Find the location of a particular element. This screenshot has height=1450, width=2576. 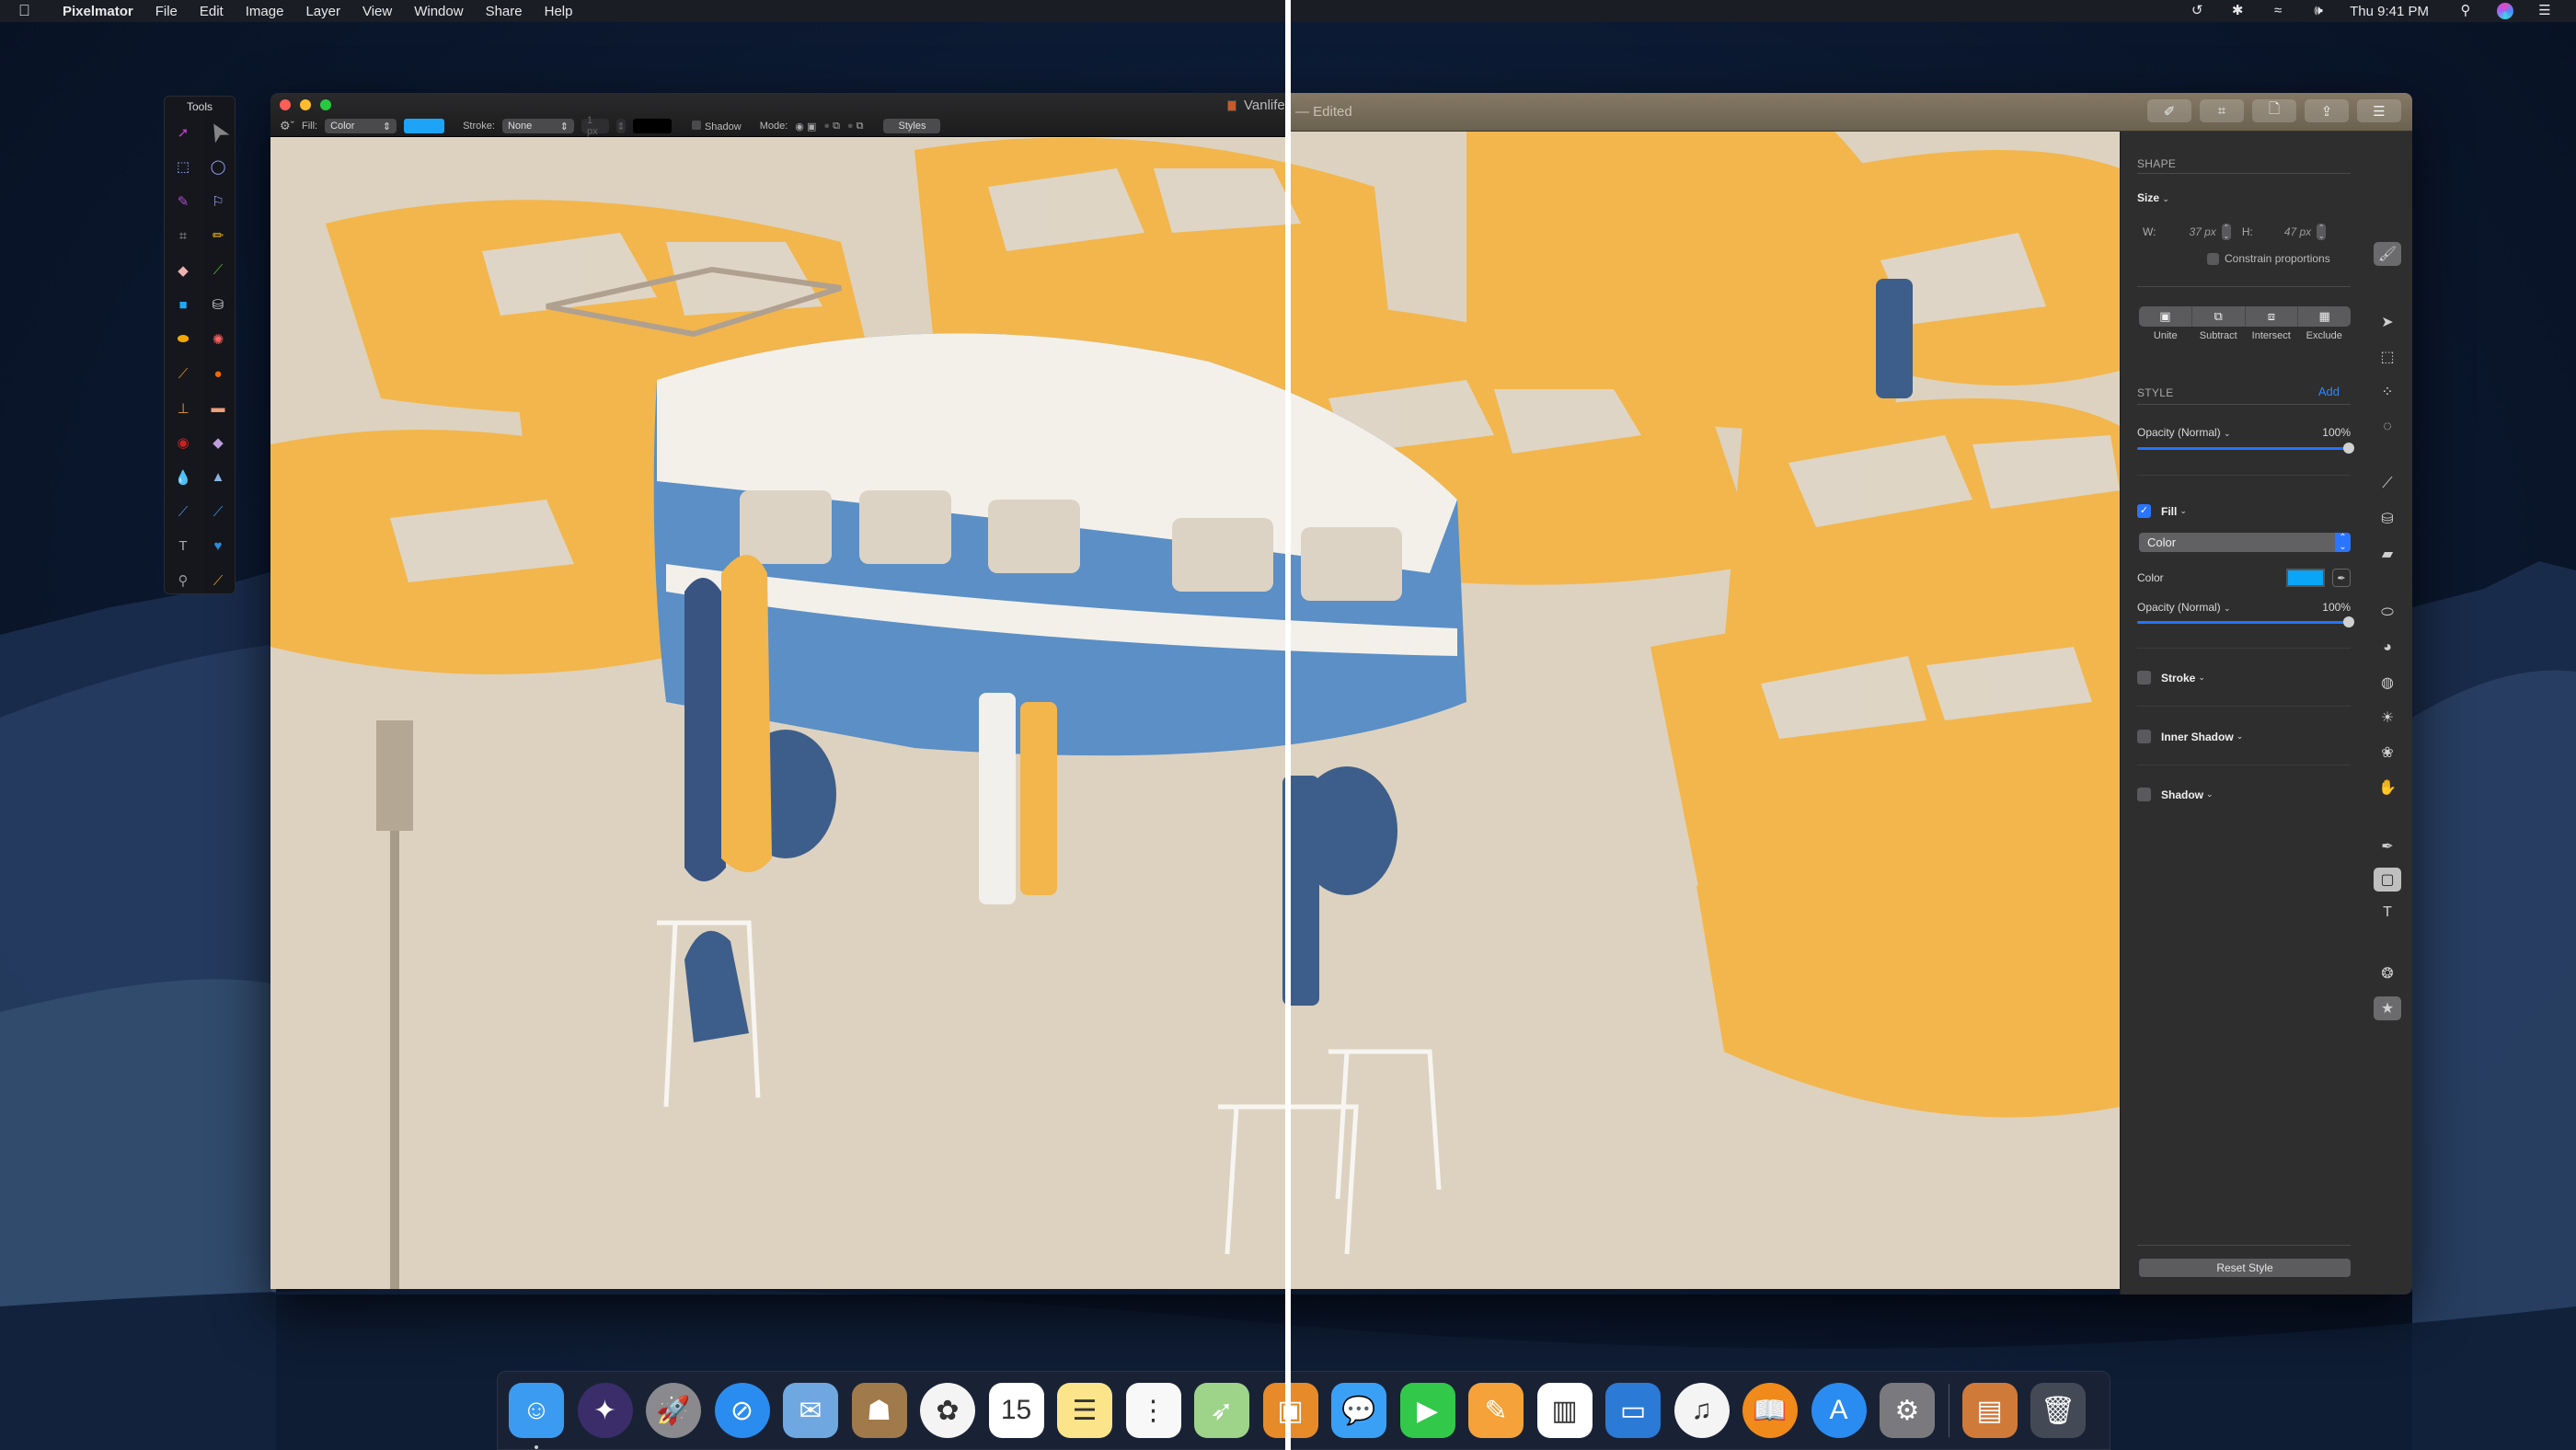

dock-system-preferences: ⚙ is located at coordinates (1907, 1411).